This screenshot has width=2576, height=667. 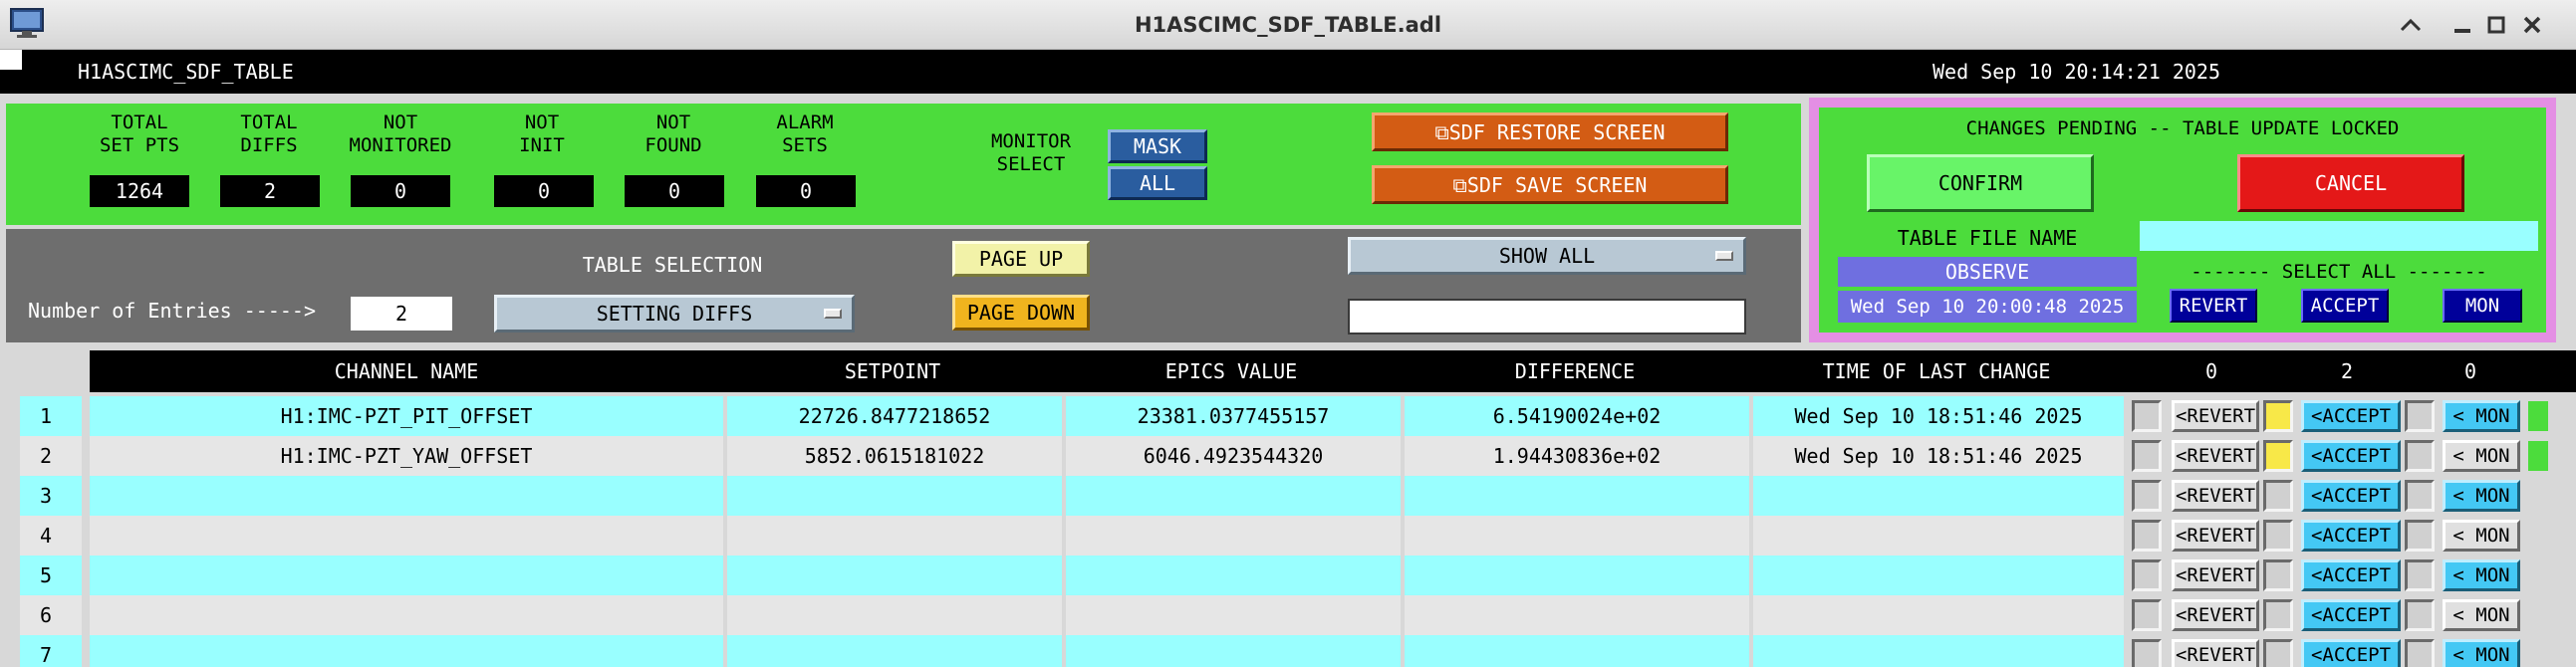 I want to click on row-channel-name: H1:IMC-PZT_YAW_OFFSET, so click(x=406, y=456).